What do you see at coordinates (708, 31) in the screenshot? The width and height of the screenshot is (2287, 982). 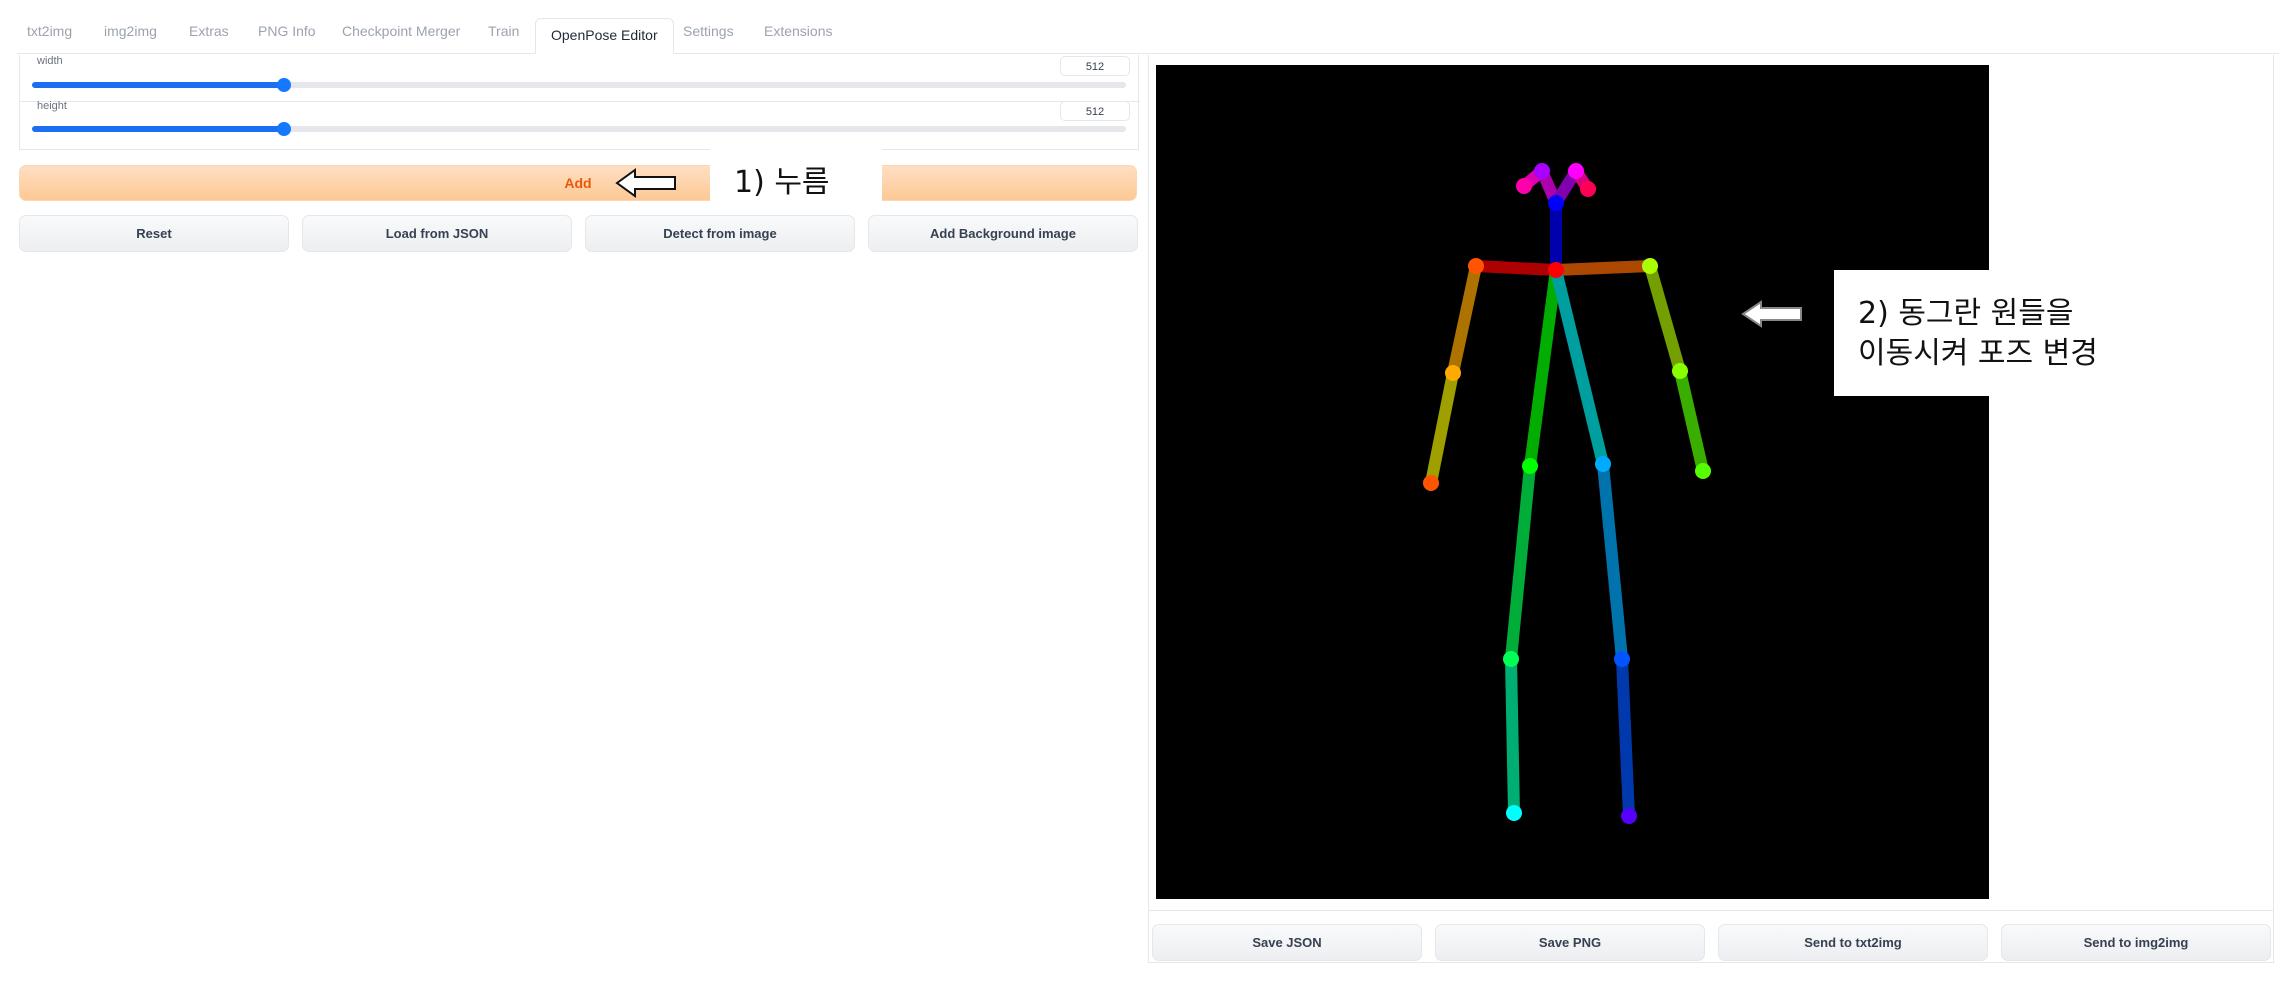 I see `tab-settings: Settings` at bounding box center [708, 31].